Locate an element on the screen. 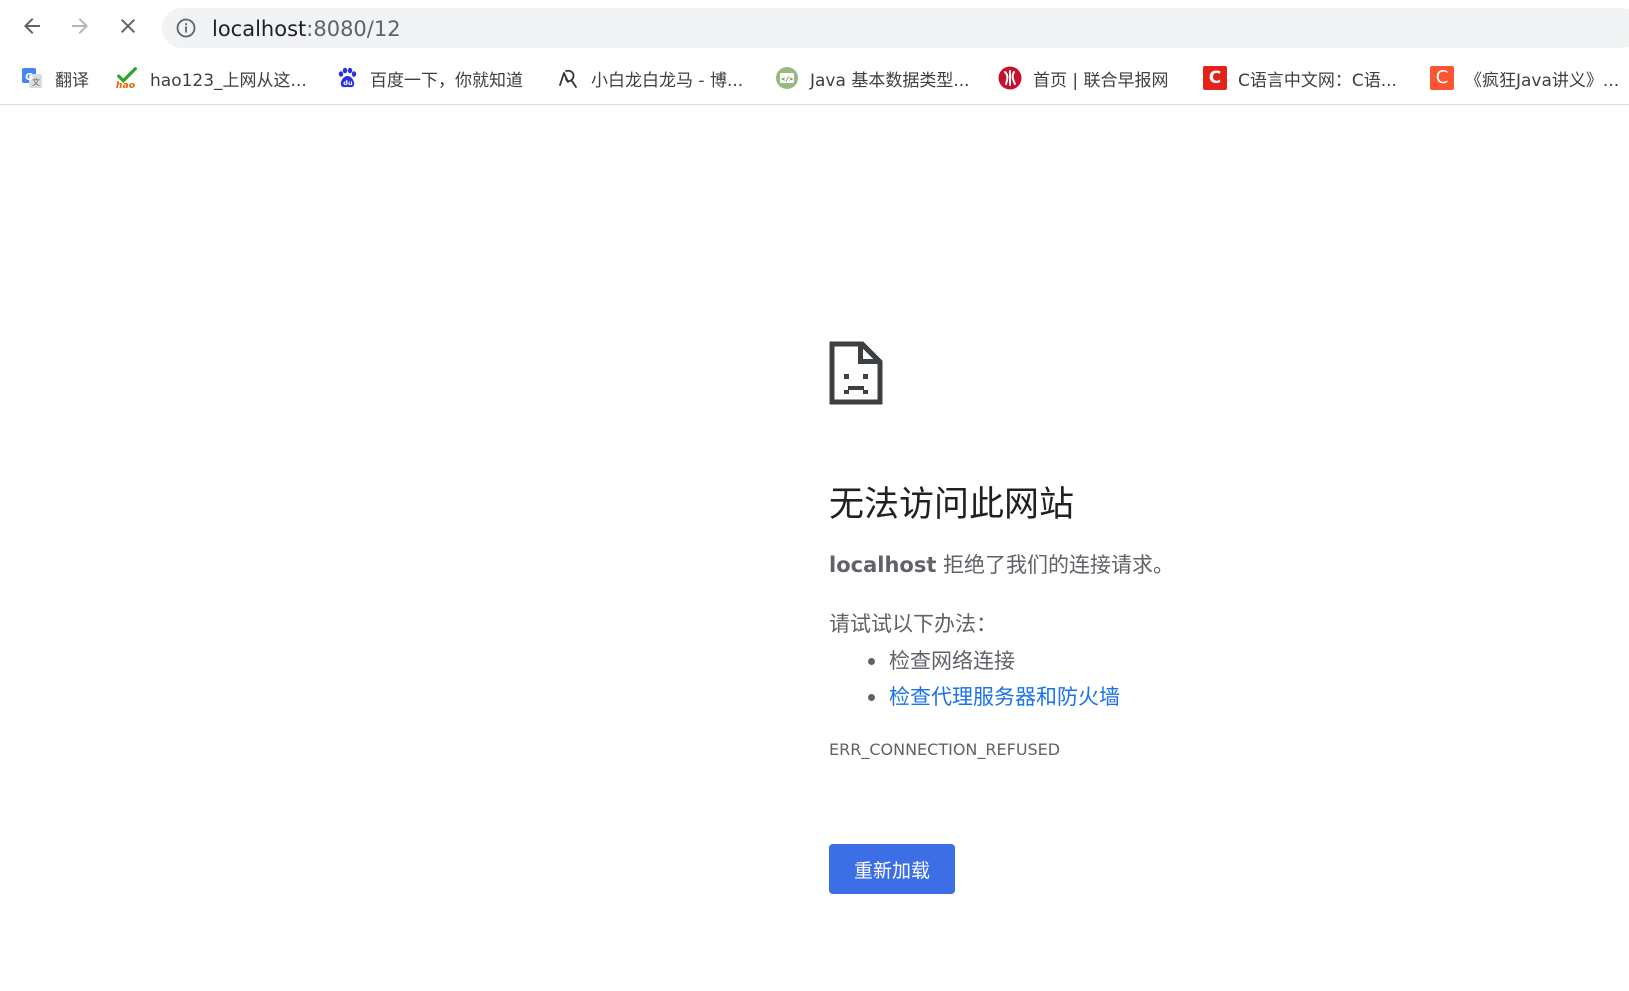  error-title: 无法访问此网站 is located at coordinates (952, 505).